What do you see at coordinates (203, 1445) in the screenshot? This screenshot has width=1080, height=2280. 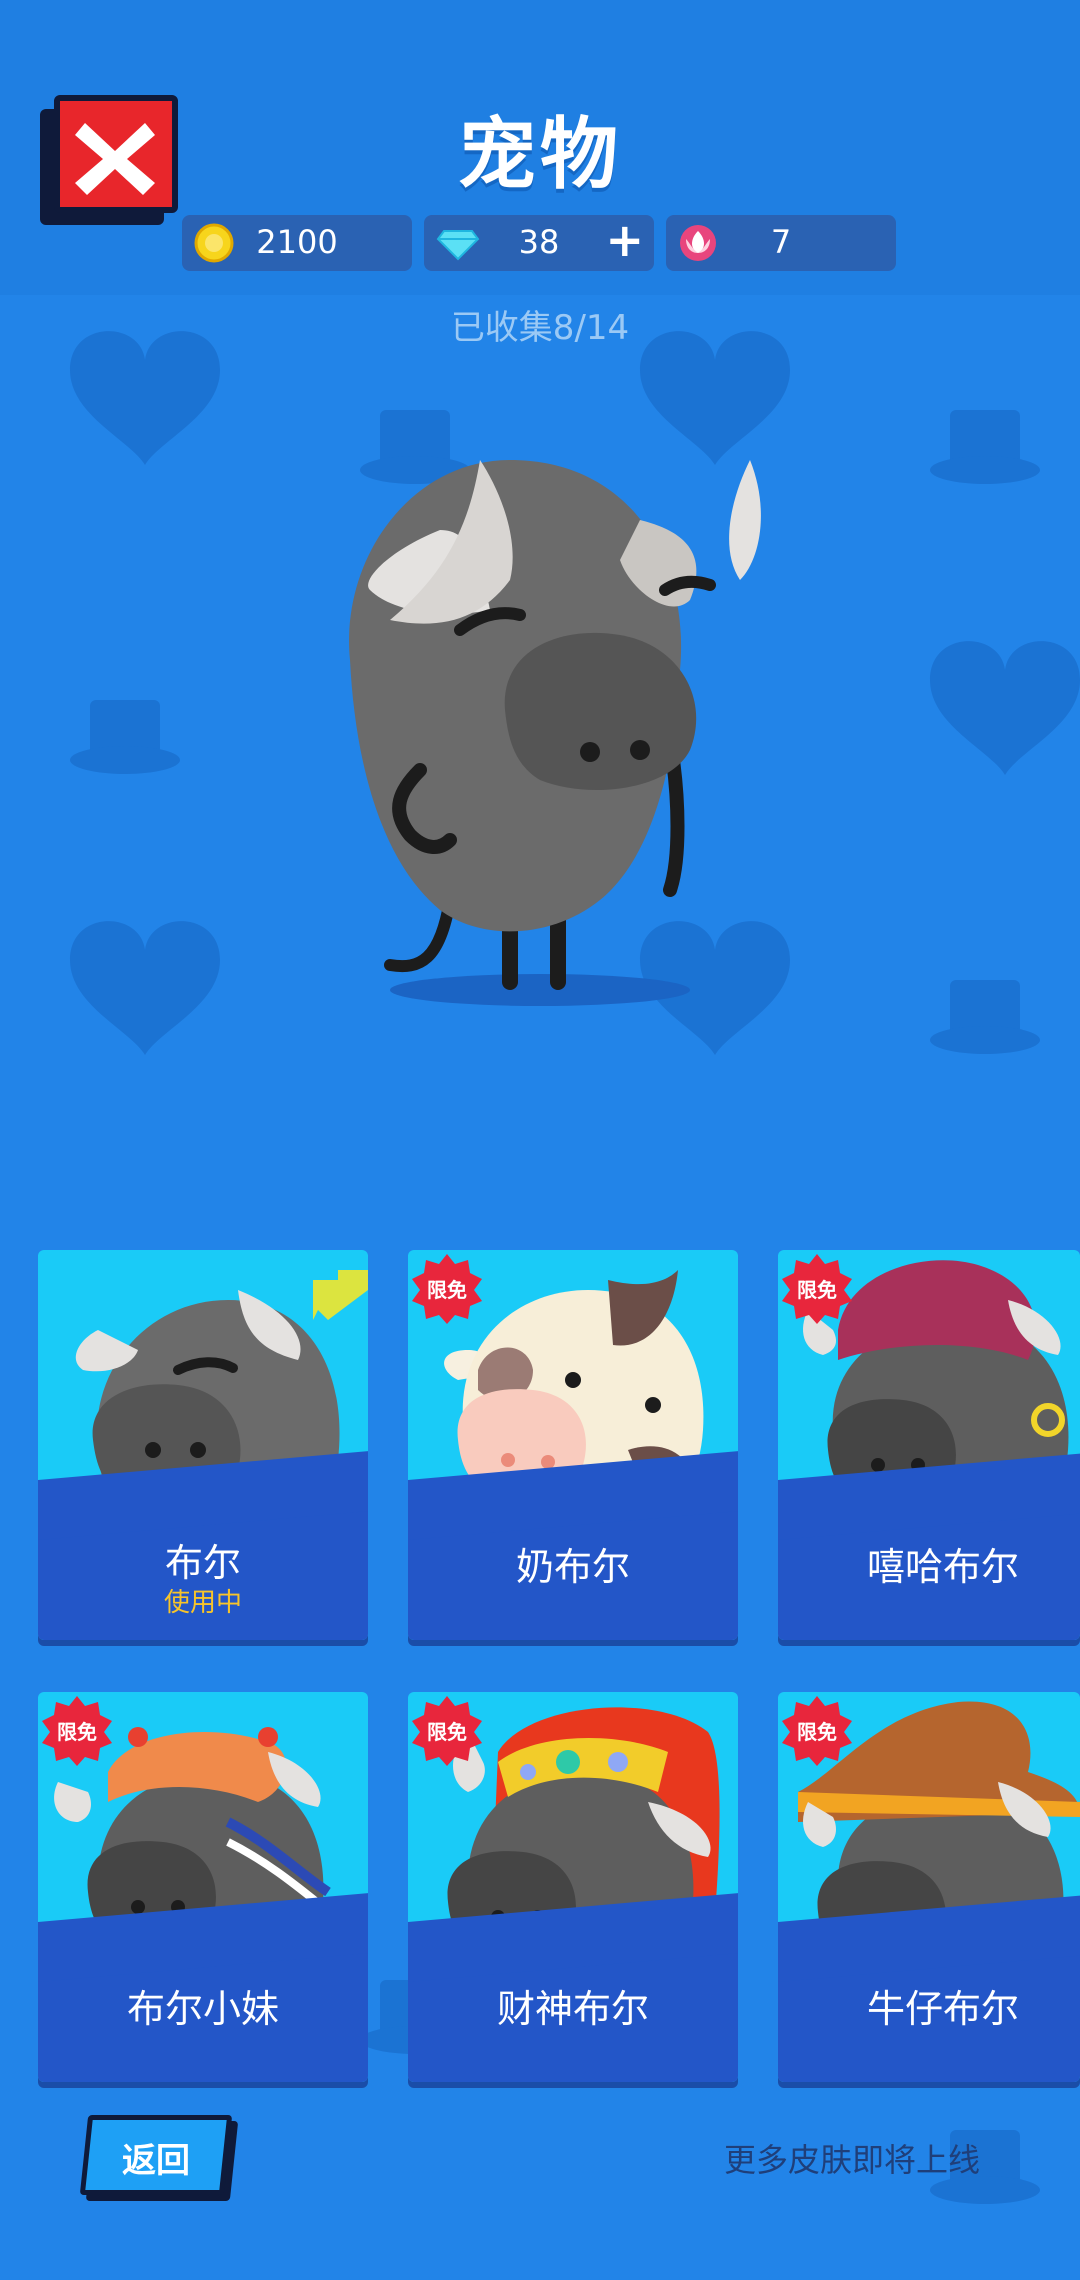 I see `pet-card-bull: 布尔 使用中` at bounding box center [203, 1445].